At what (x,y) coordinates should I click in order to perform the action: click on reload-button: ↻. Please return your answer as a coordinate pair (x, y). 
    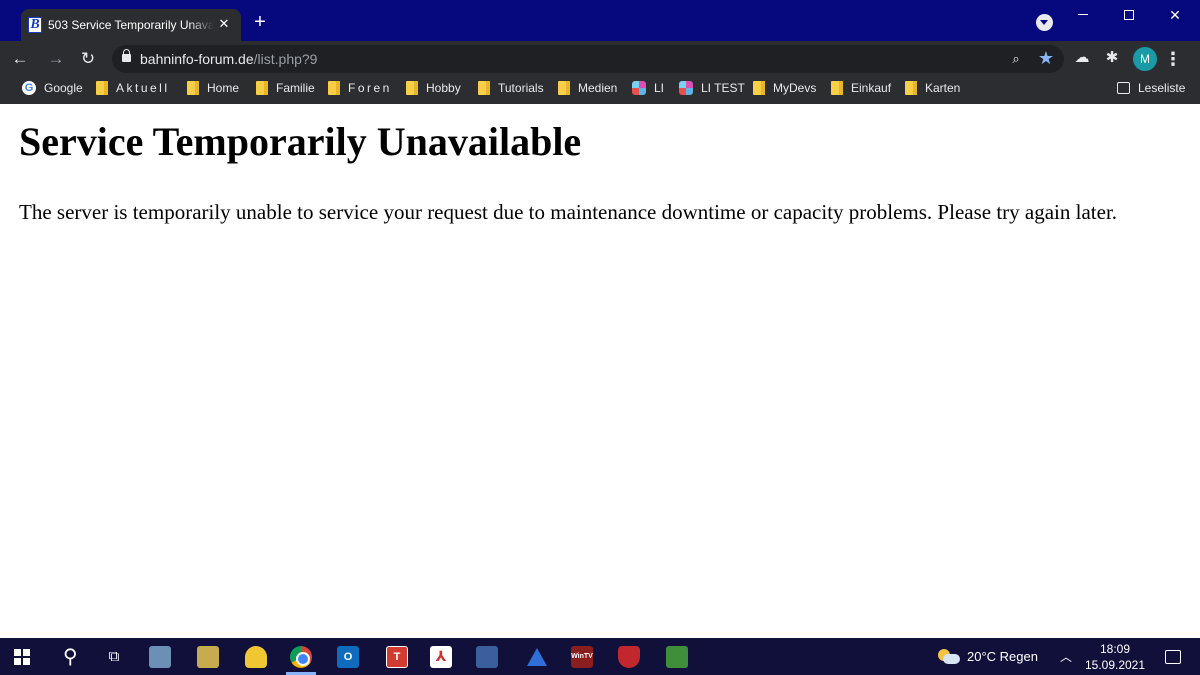
    Looking at the image, I should click on (88, 59).